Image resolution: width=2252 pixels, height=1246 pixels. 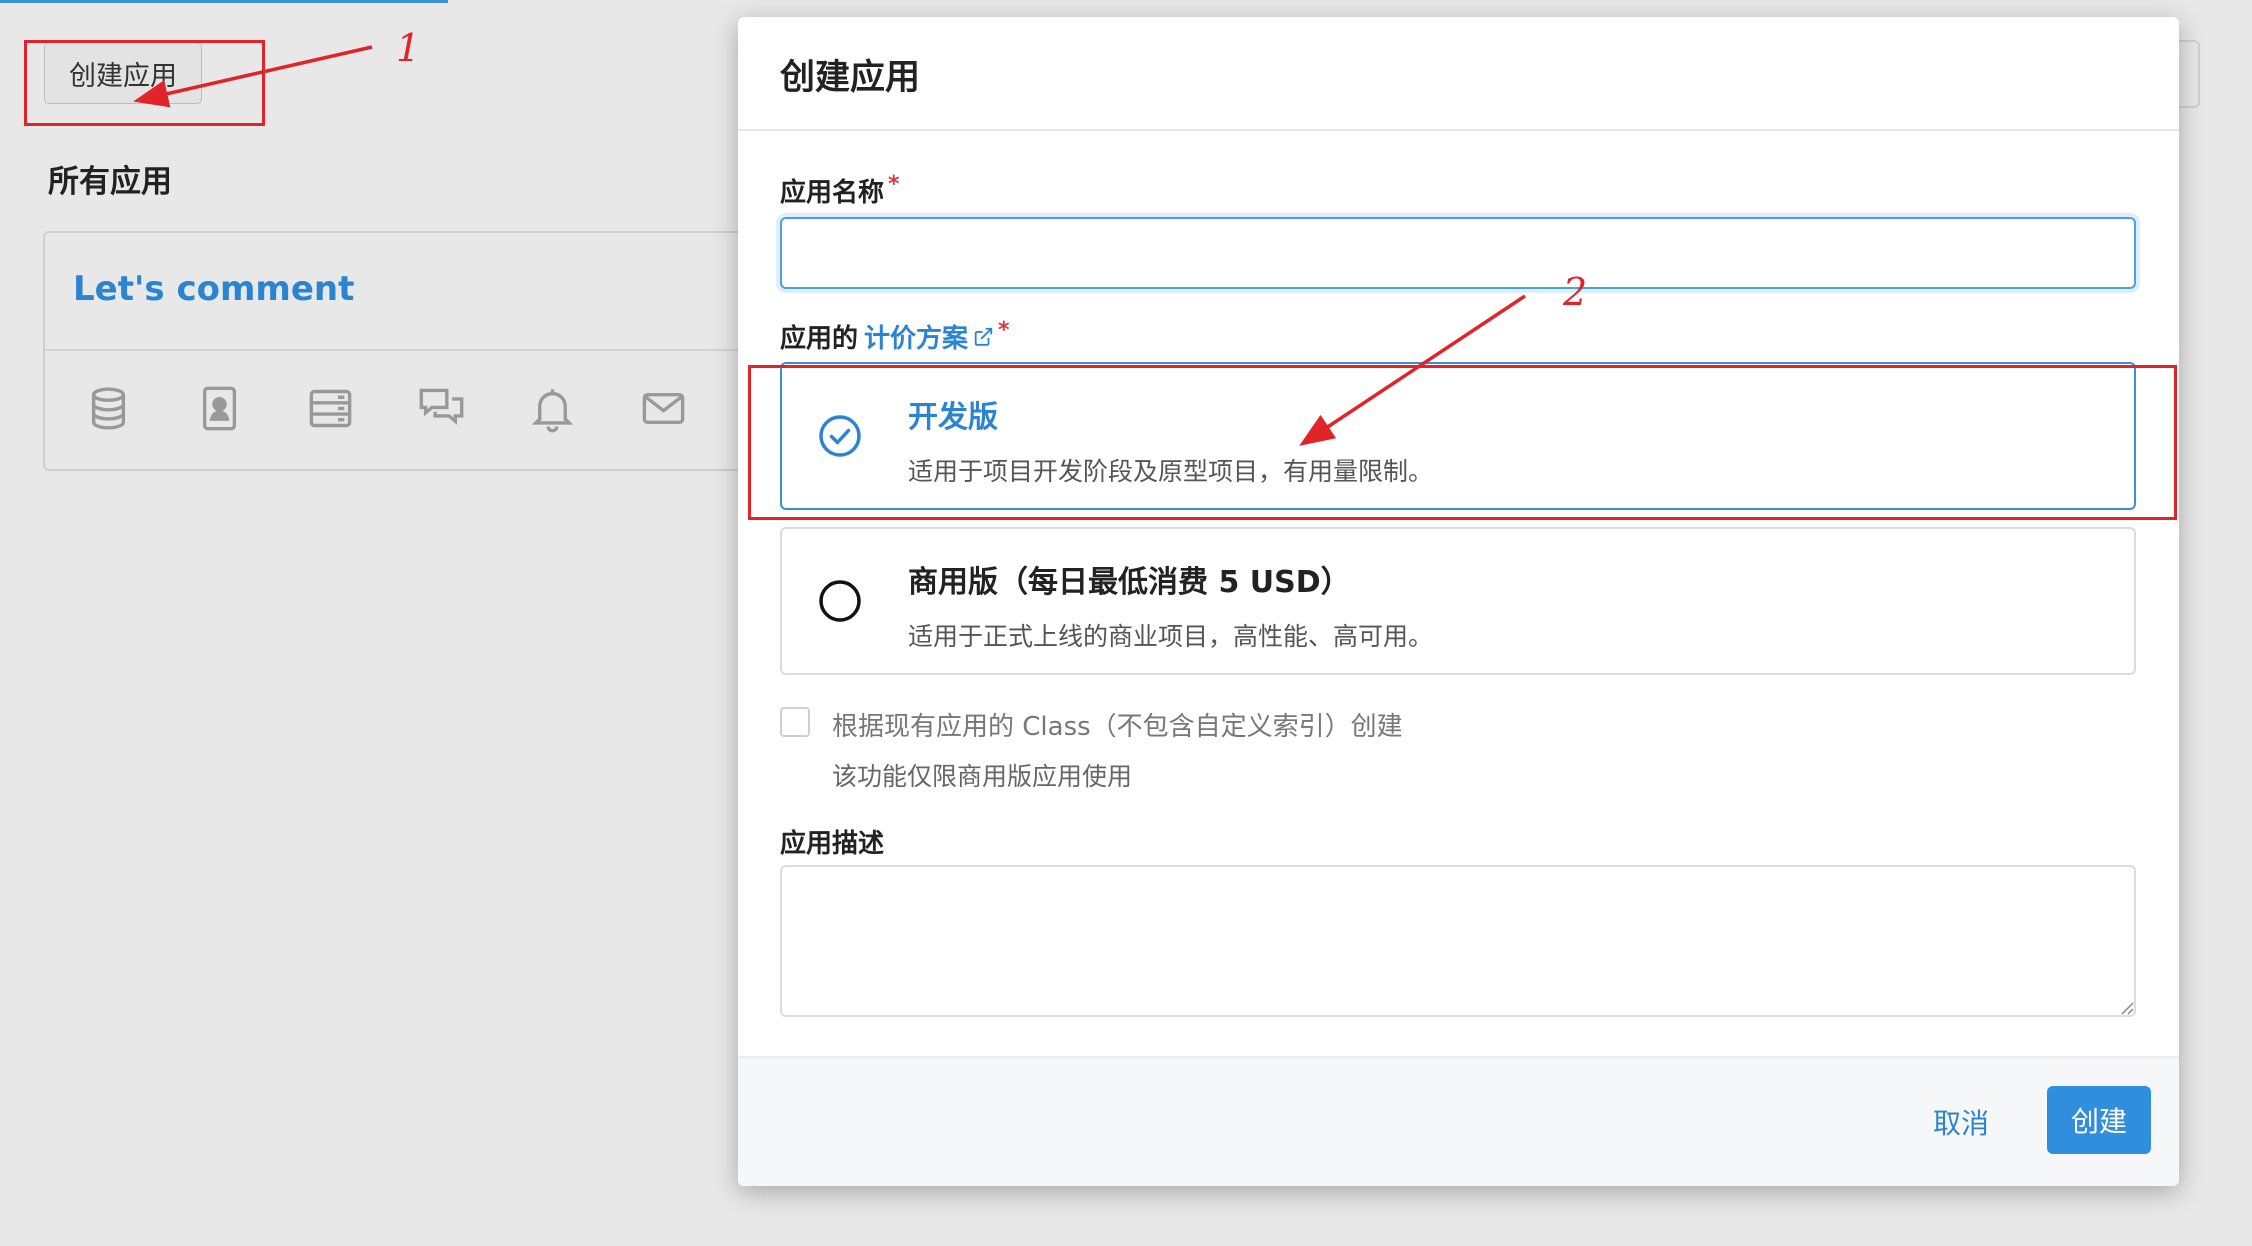 What do you see at coordinates (110, 182) in the screenshot?
I see `all-apps-heading: 所有应用` at bounding box center [110, 182].